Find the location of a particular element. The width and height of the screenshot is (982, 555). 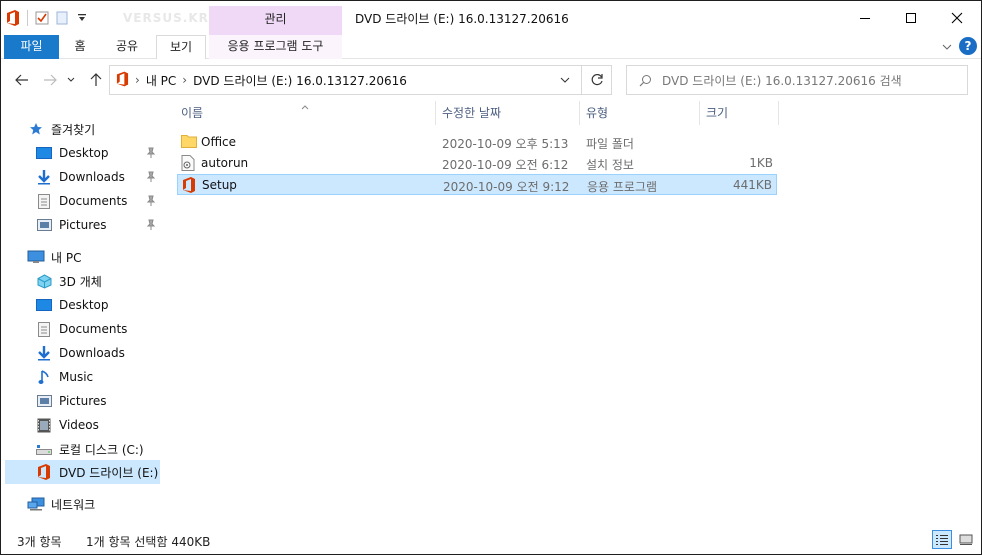

nav-quick-documents: Documents is located at coordinates (97, 201).